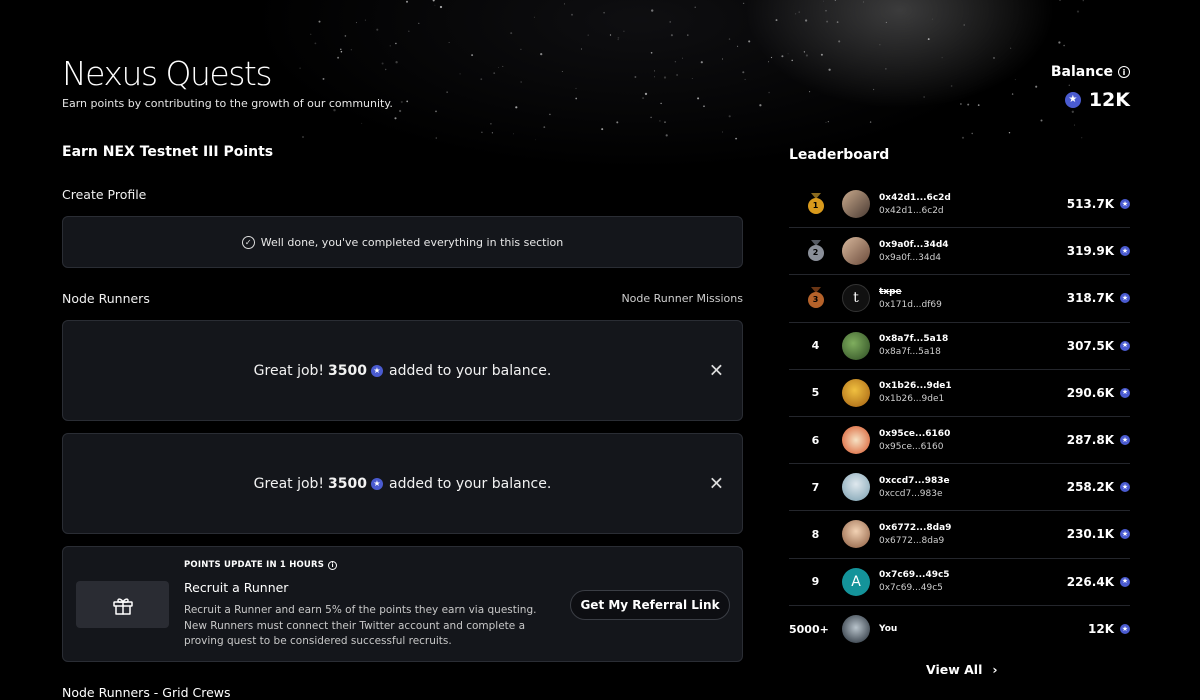  I want to click on leaderboard-address: 0x9a0f...34d4, so click(910, 257).